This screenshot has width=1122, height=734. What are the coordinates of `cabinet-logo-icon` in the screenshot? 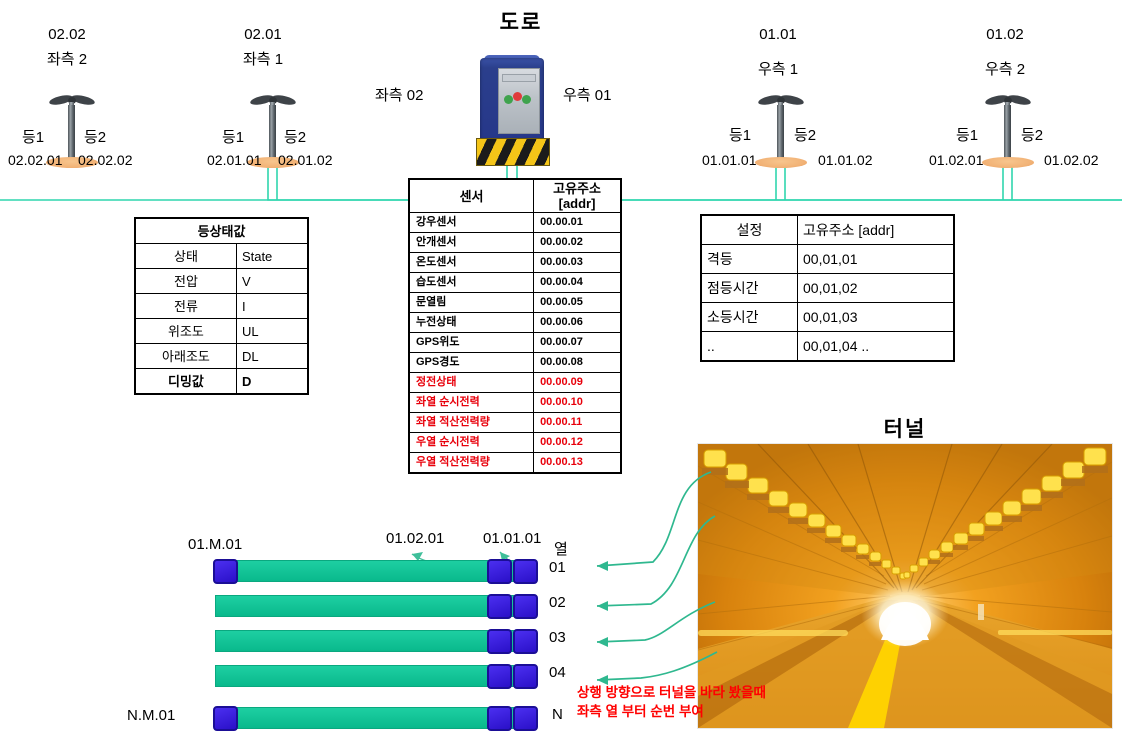 It's located at (518, 99).